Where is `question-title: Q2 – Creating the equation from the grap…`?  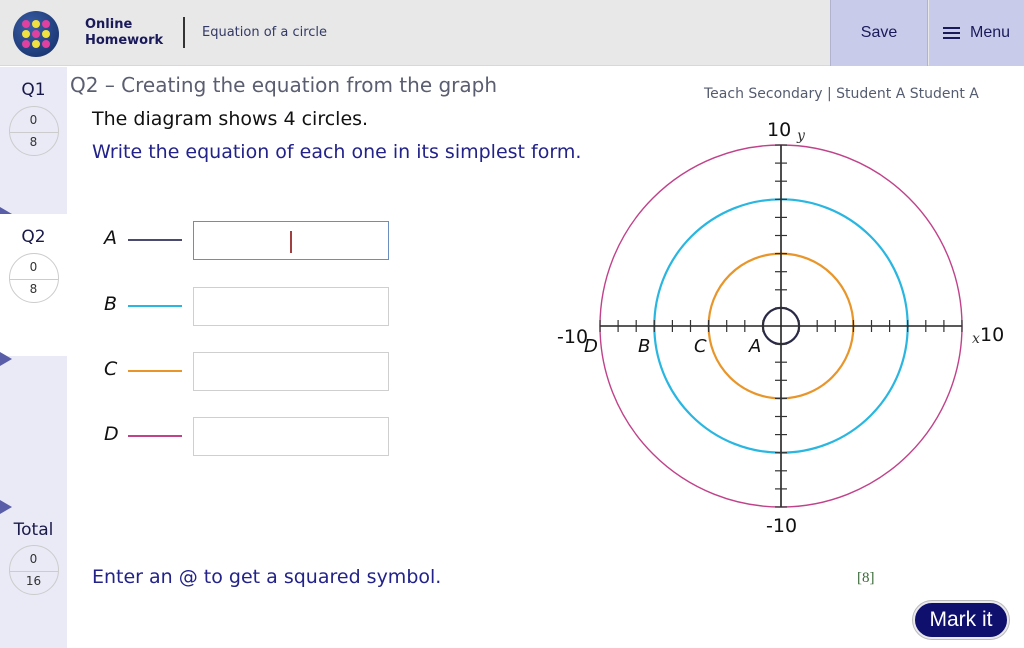 question-title: Q2 – Creating the equation from the grap… is located at coordinates (284, 85).